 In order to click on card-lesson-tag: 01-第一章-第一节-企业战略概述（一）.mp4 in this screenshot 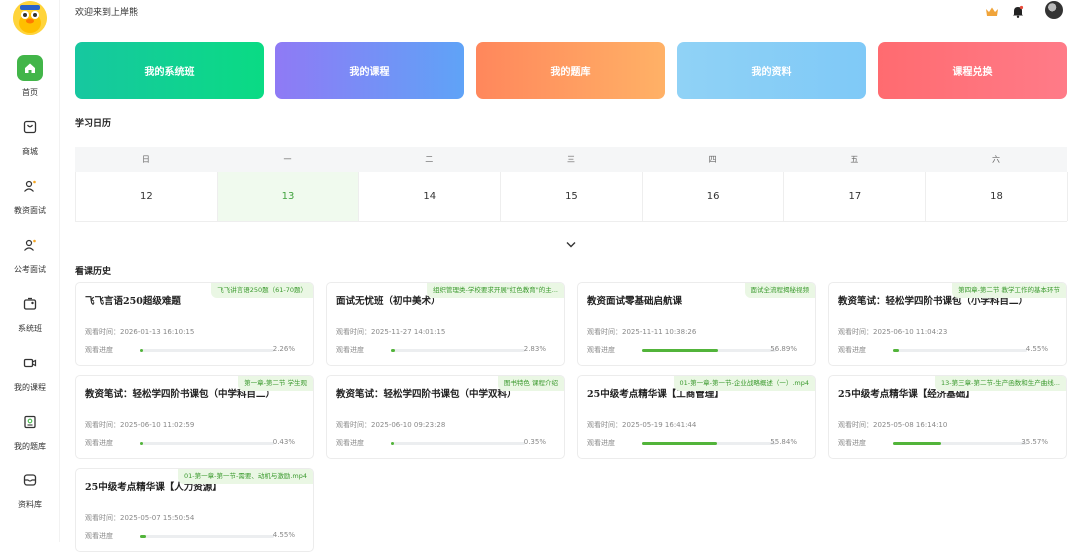, I will do `click(744, 383)`.